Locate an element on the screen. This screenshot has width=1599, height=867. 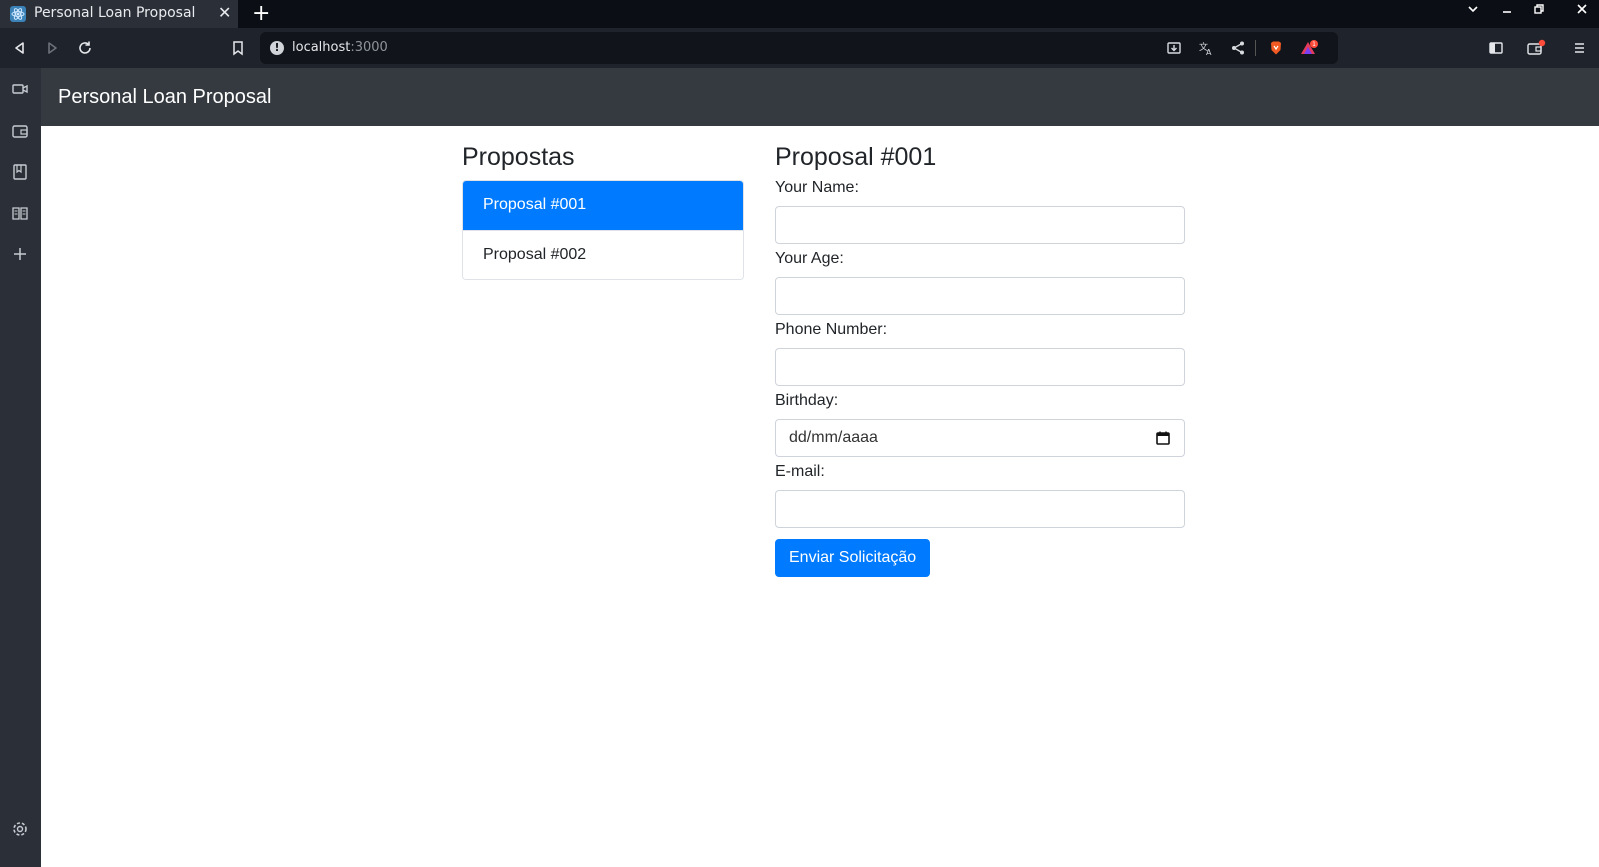
app-navbar: Personal Loan Proposal is located at coordinates (820, 97).